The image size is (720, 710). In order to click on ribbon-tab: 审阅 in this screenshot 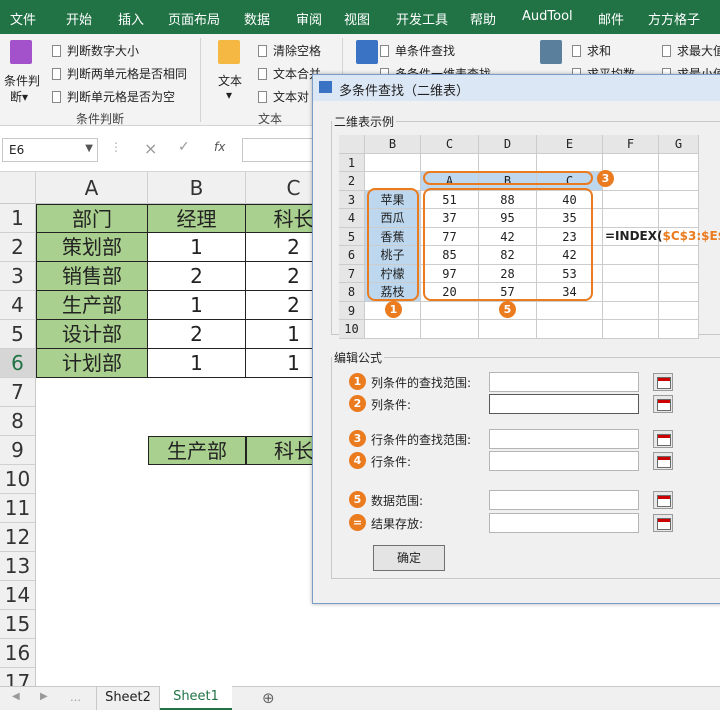, I will do `click(309, 18)`.